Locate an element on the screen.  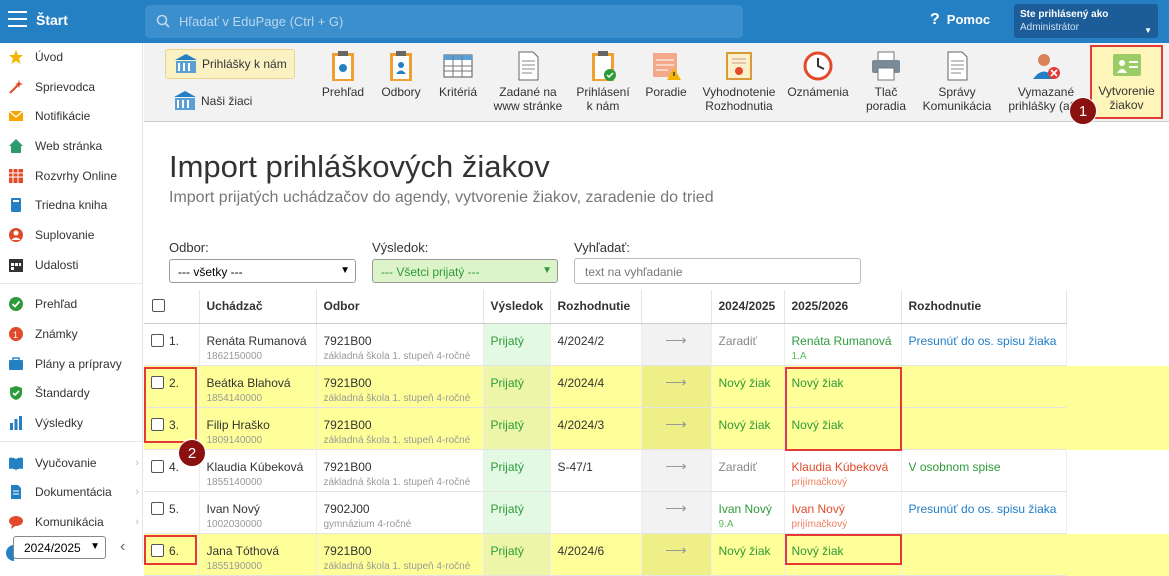
prihlaseni-button: Prihlásení k nám is located at coordinates (603, 84).